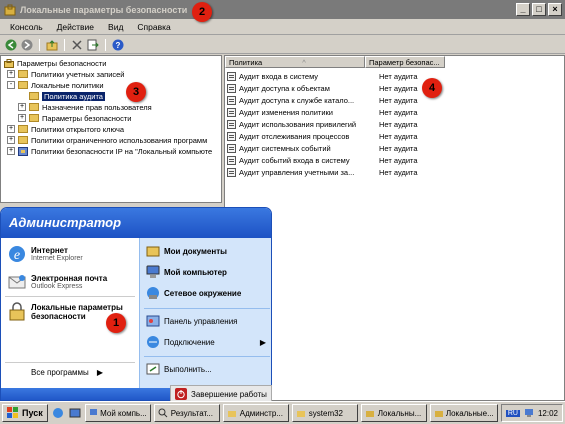 Image resolution: width=565 pixels, height=424 pixels. Describe the element at coordinates (23, 85) in the screenshot. I see `folder-open-icon` at that location.